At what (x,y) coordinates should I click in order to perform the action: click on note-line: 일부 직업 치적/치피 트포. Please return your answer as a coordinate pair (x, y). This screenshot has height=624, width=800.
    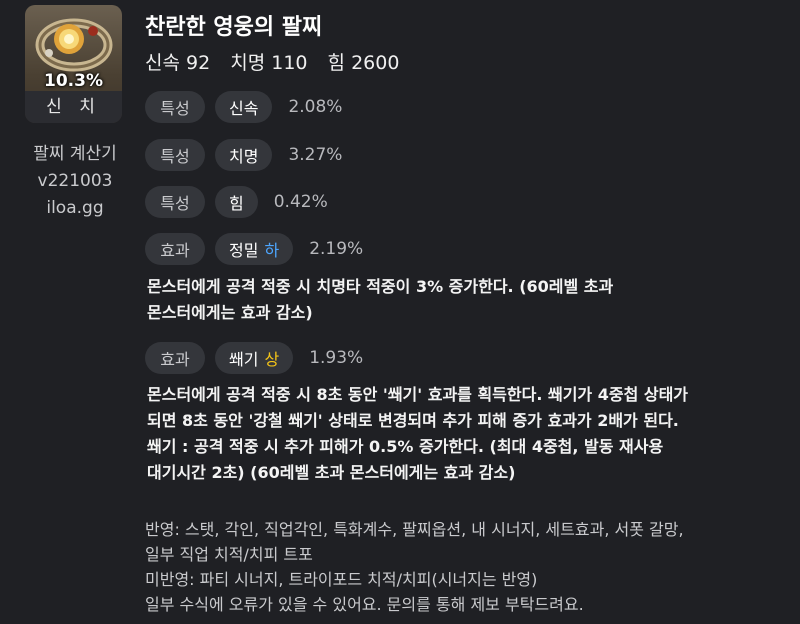
    Looking at the image, I should click on (229, 554).